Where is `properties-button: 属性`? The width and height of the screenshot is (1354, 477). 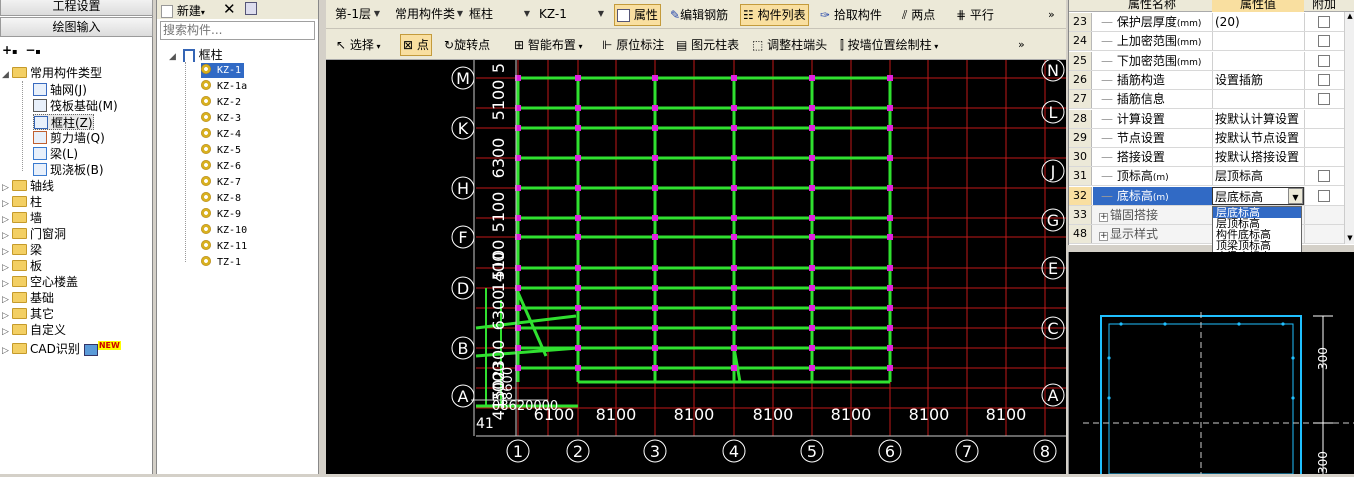 properties-button: 属性 is located at coordinates (637, 15).